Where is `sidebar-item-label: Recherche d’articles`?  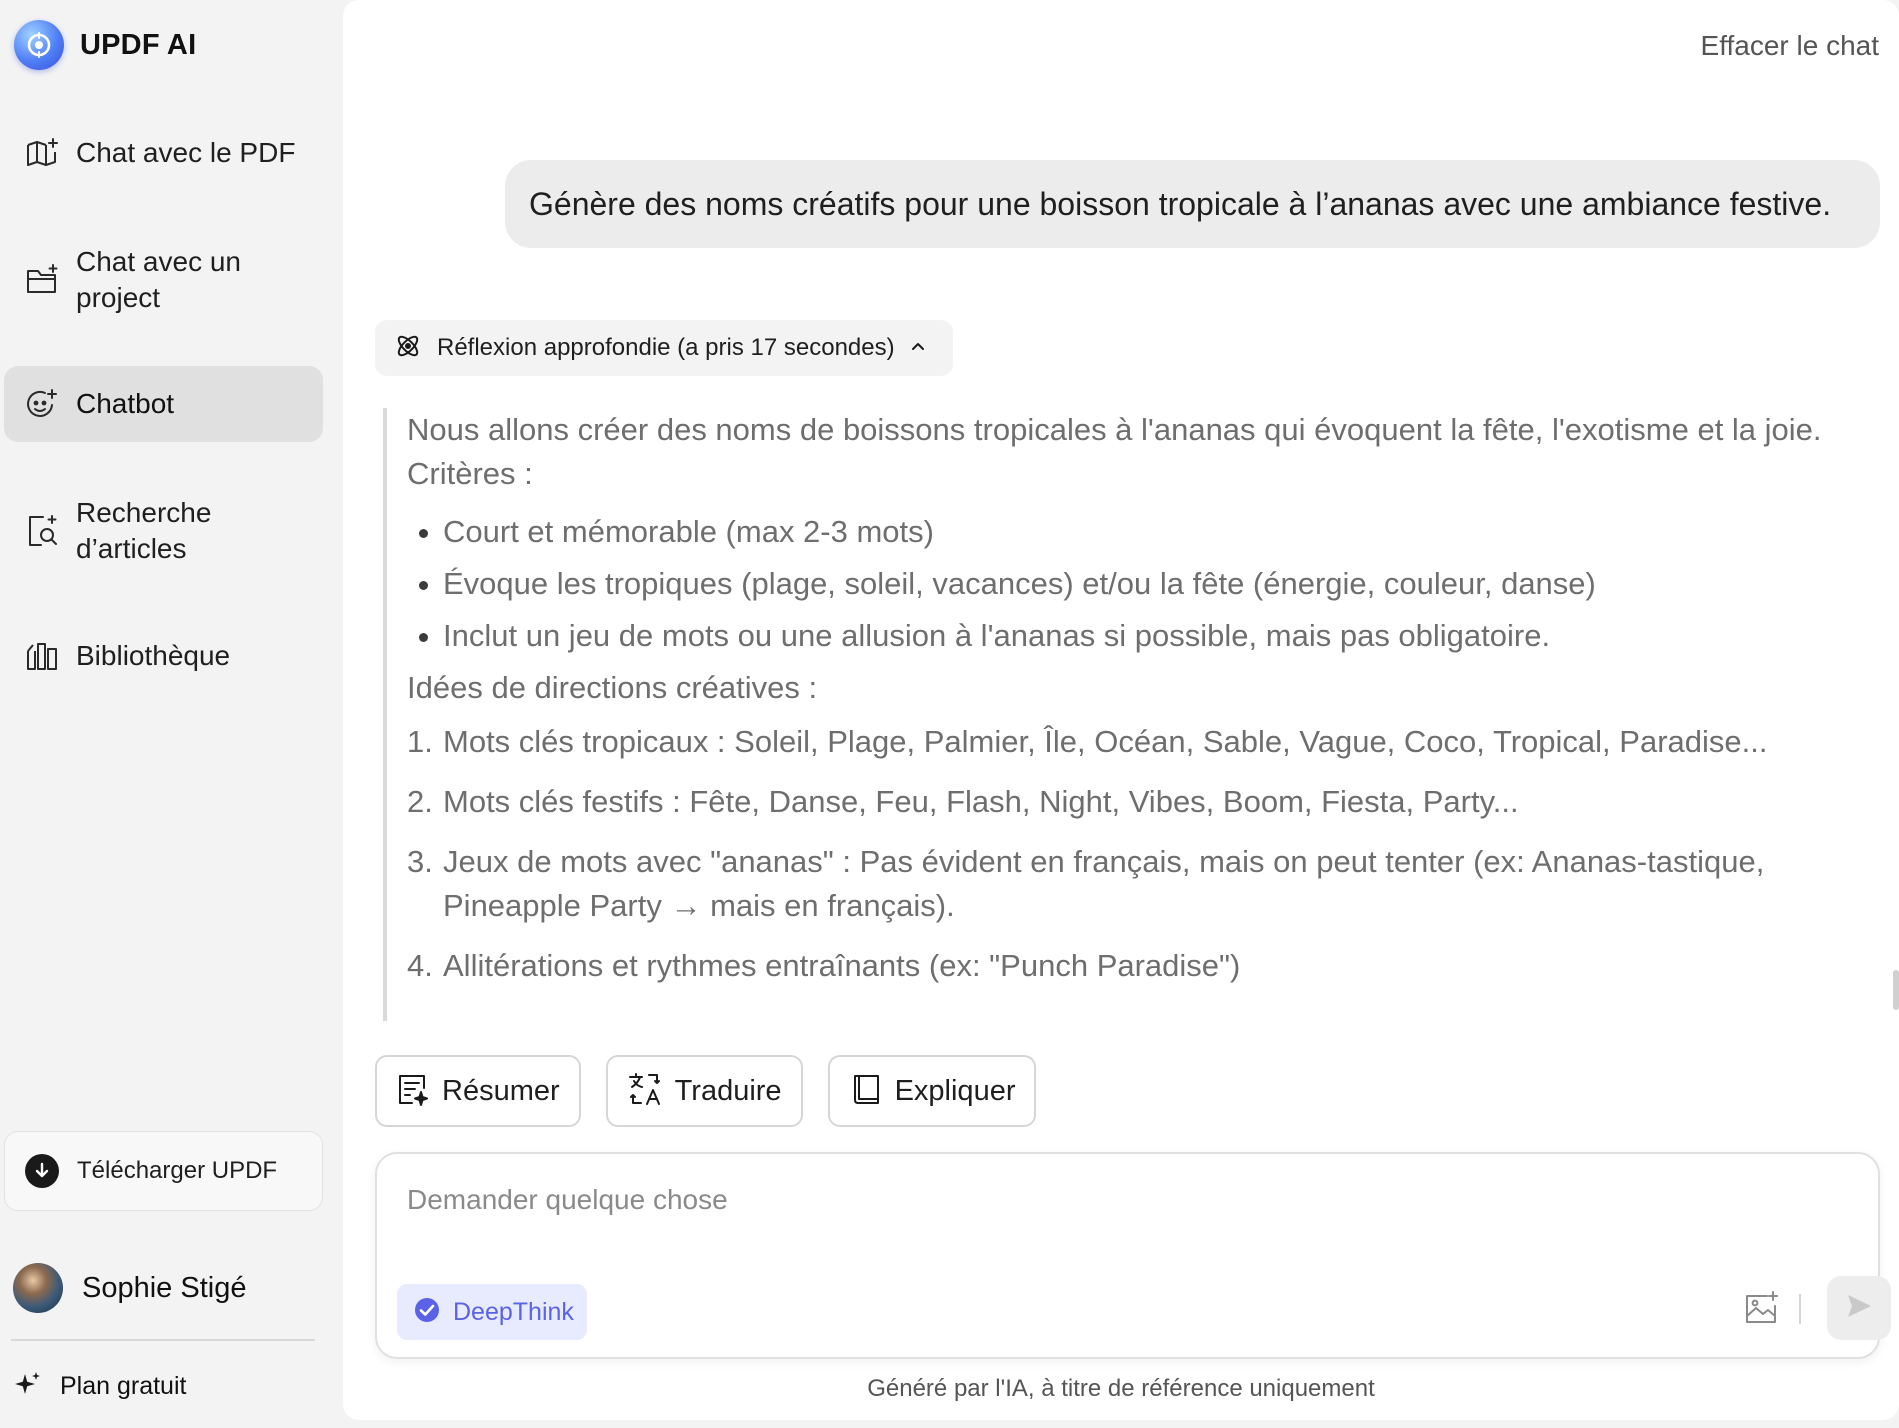
sidebar-item-label: Recherche d’articles is located at coordinates (143, 531).